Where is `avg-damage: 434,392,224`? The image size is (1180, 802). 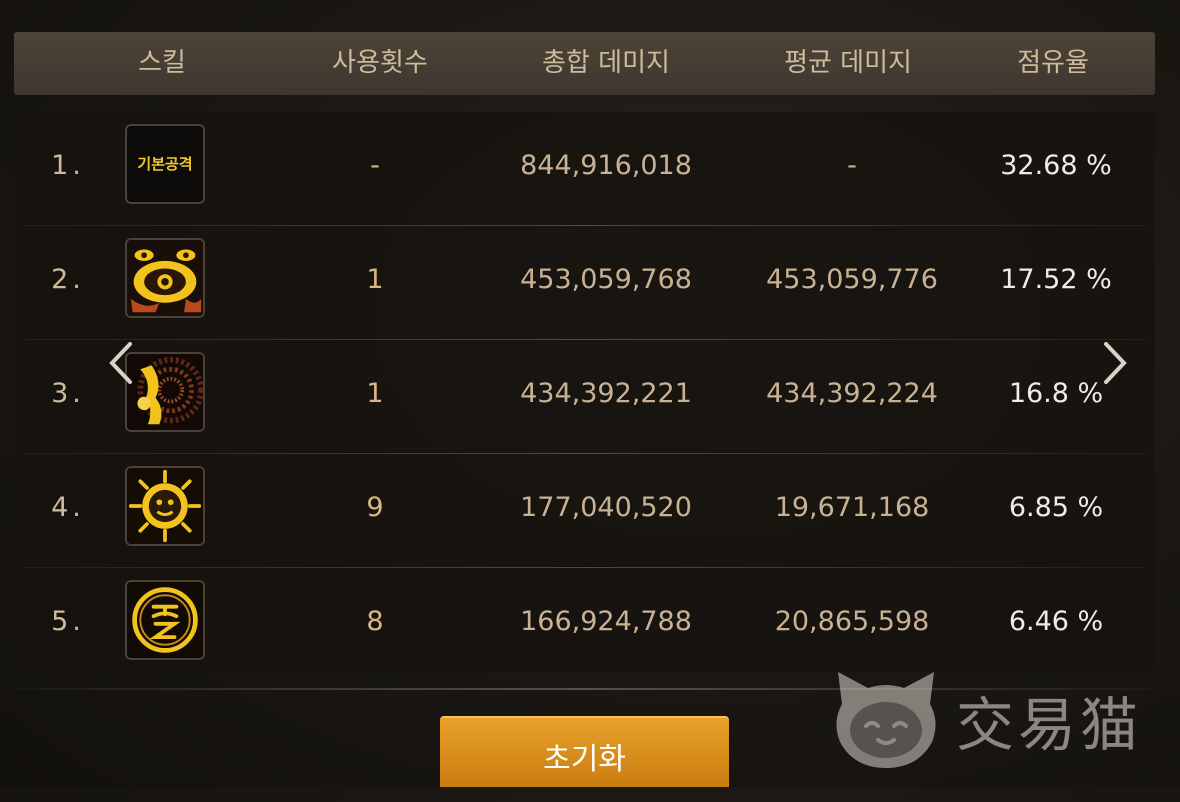
avg-damage: 434,392,224 is located at coordinates (852, 393).